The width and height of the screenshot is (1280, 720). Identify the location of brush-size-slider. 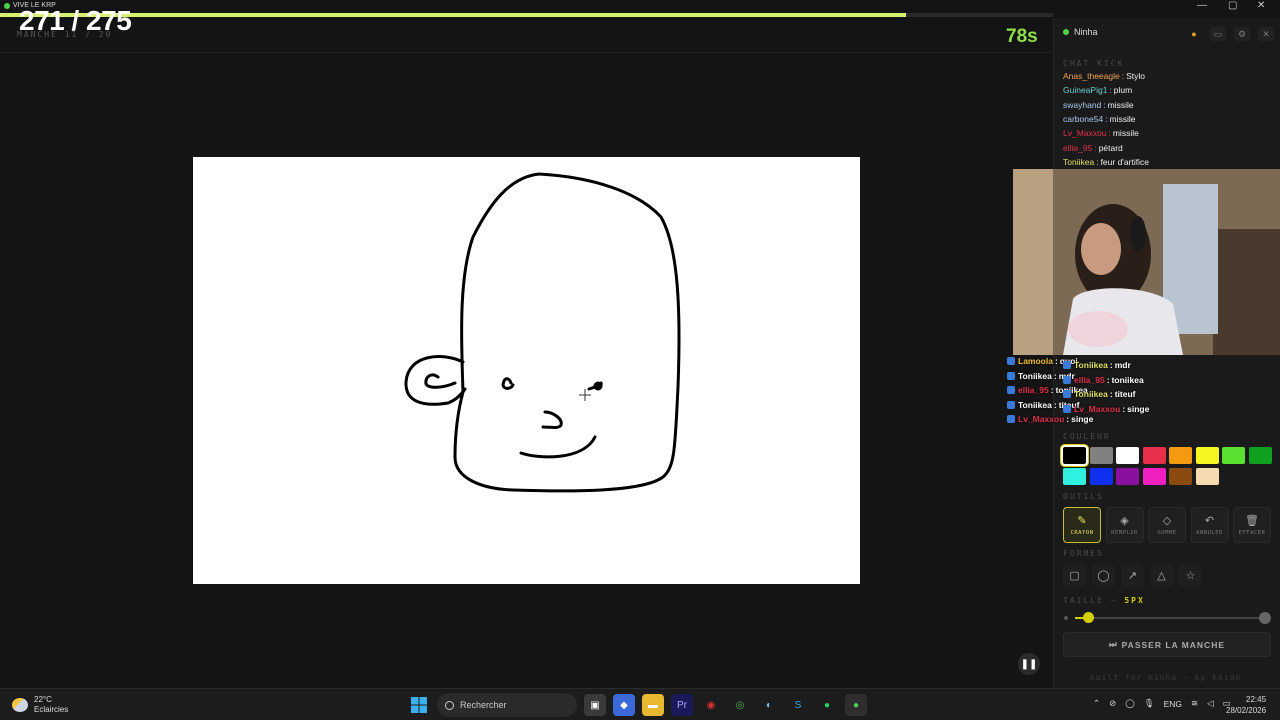
(1168, 618).